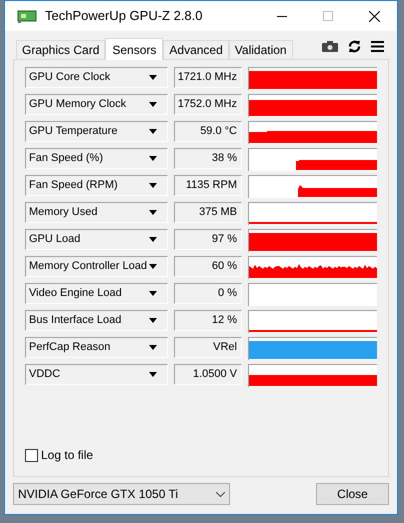  What do you see at coordinates (96, 104) in the screenshot?
I see `sensor-selector: GPU Memory Clock` at bounding box center [96, 104].